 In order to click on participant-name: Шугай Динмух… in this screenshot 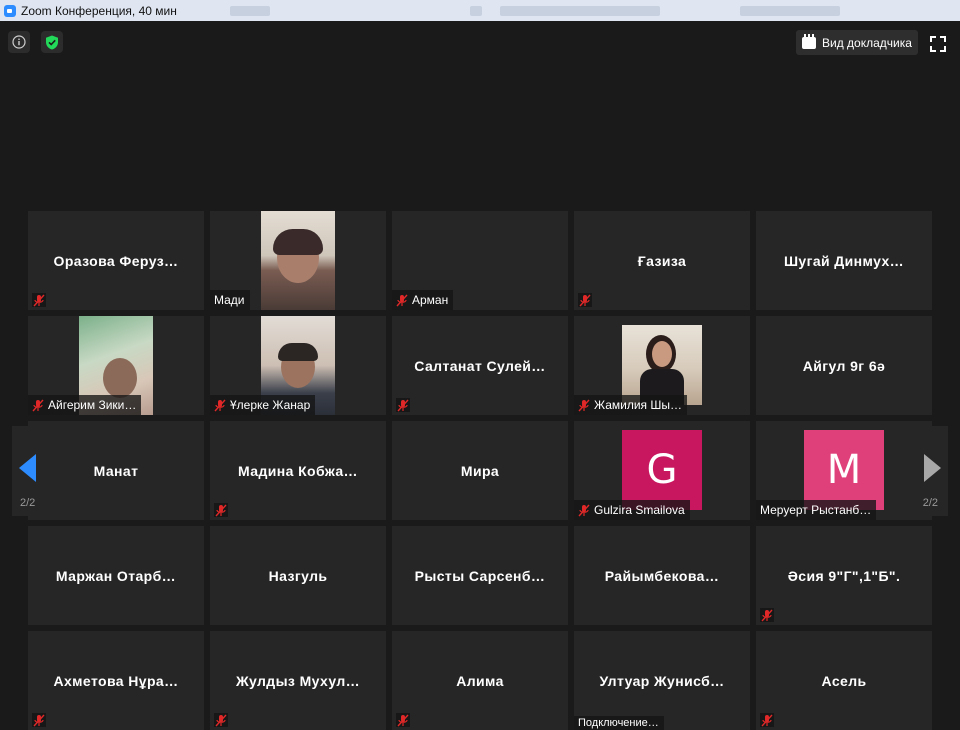, I will do `click(844, 260)`.